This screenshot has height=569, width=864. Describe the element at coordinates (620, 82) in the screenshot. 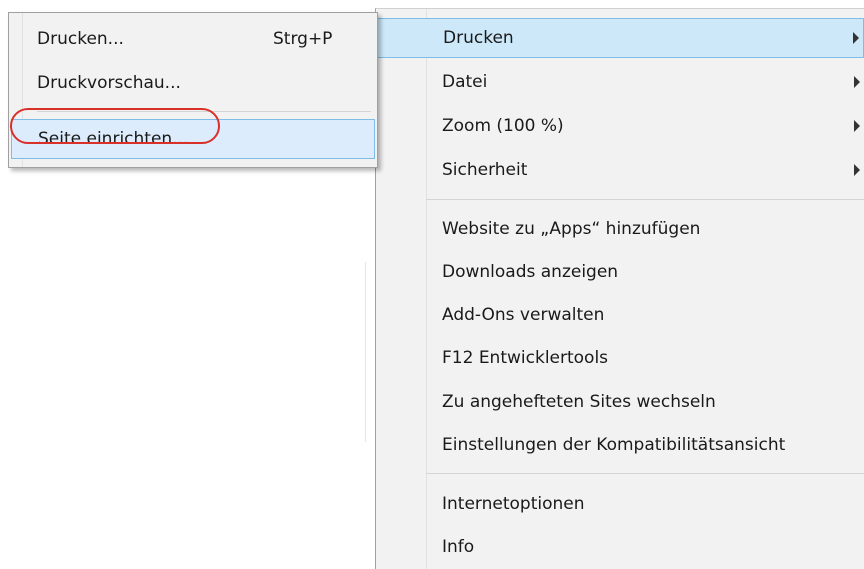

I see `menu-item-datei: Datei` at that location.